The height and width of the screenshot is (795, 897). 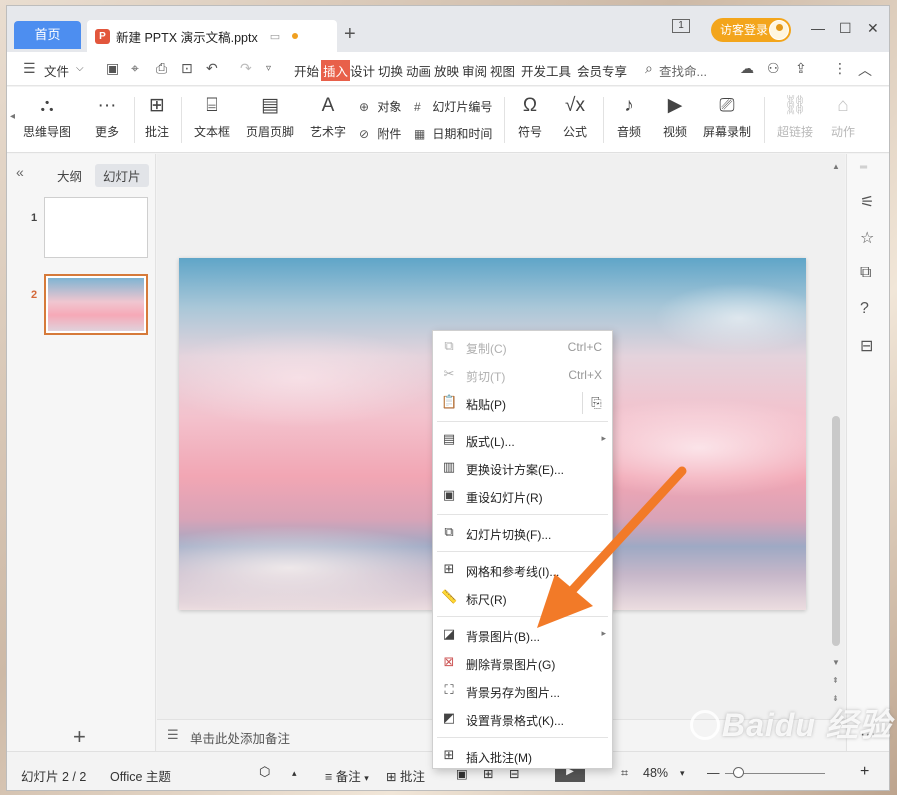 What do you see at coordinates (350, 34) in the screenshot?
I see `new-tab-button: +` at bounding box center [350, 34].